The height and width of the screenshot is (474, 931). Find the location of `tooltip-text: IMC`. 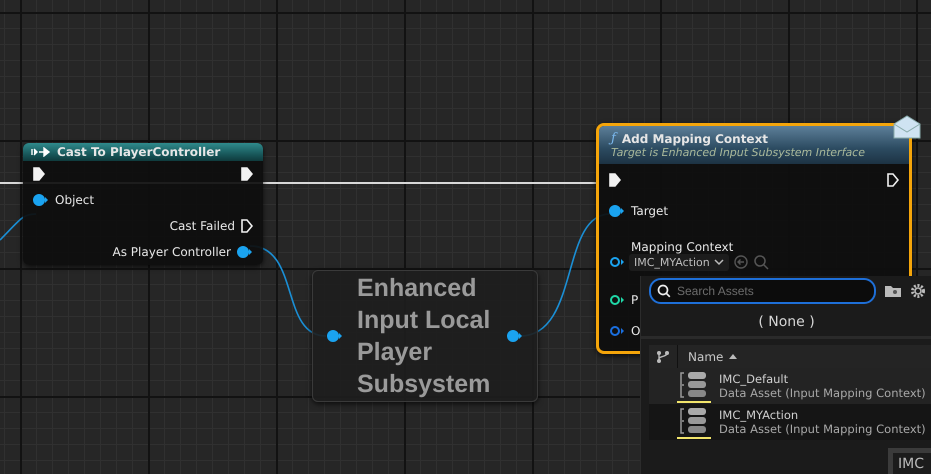

tooltip-text: IMC is located at coordinates (912, 463).